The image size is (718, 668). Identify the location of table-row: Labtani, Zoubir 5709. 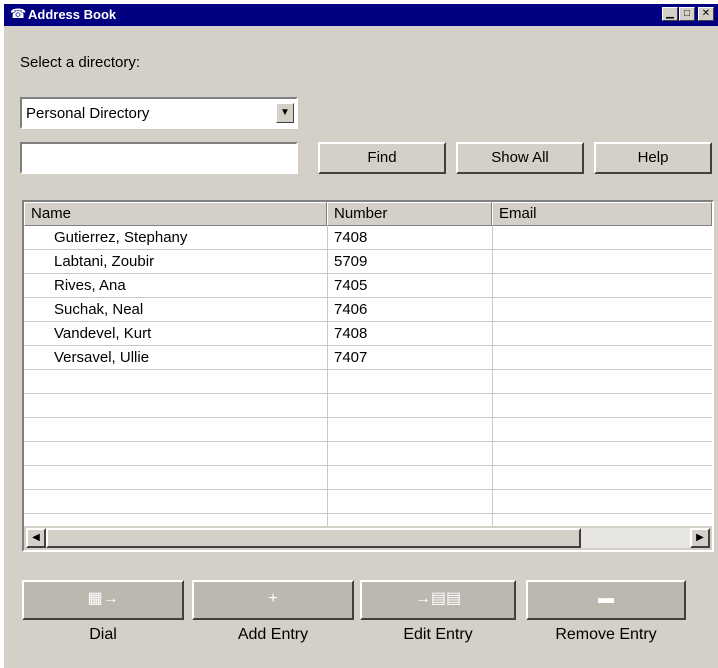
(368, 262).